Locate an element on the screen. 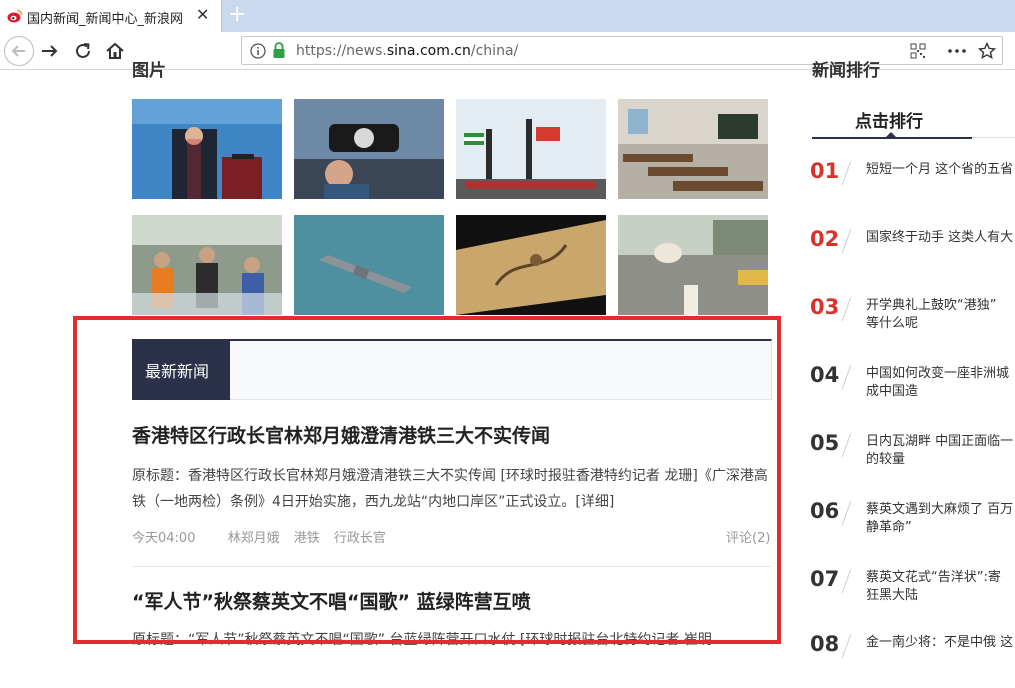 Image resolution: width=1015 pixels, height=688 pixels. bookmark-star-icon is located at coordinates (987, 51).